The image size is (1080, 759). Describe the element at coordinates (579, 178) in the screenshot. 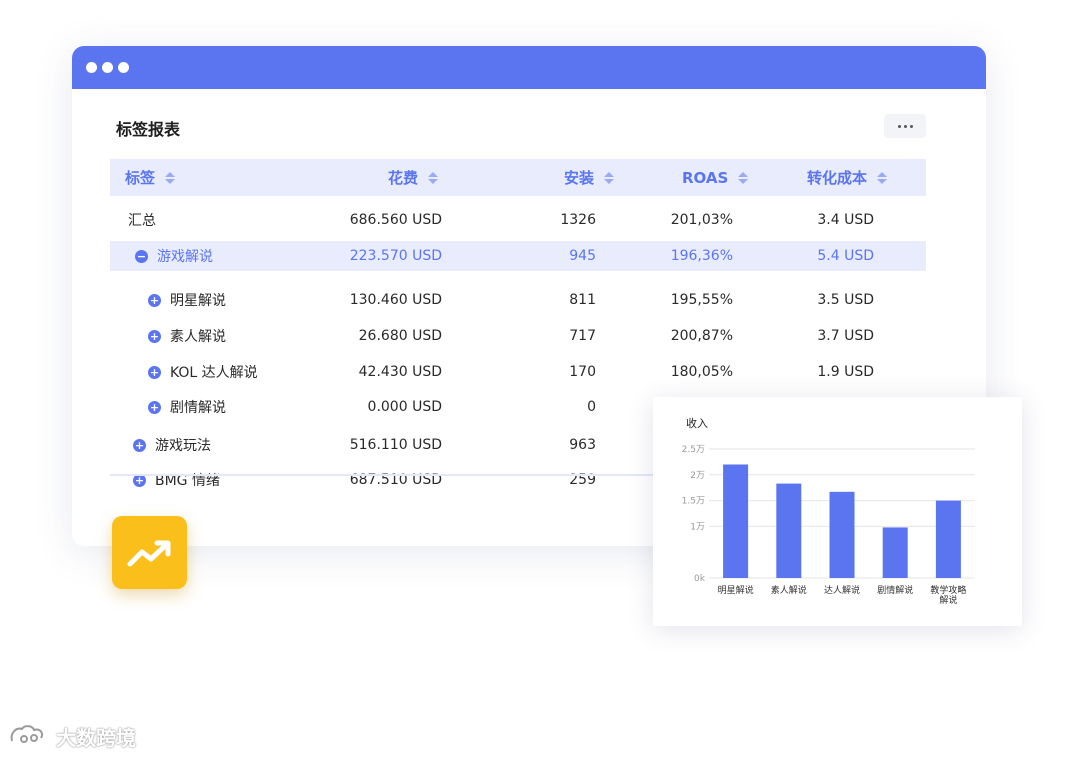

I see `column-label: 安装` at that location.